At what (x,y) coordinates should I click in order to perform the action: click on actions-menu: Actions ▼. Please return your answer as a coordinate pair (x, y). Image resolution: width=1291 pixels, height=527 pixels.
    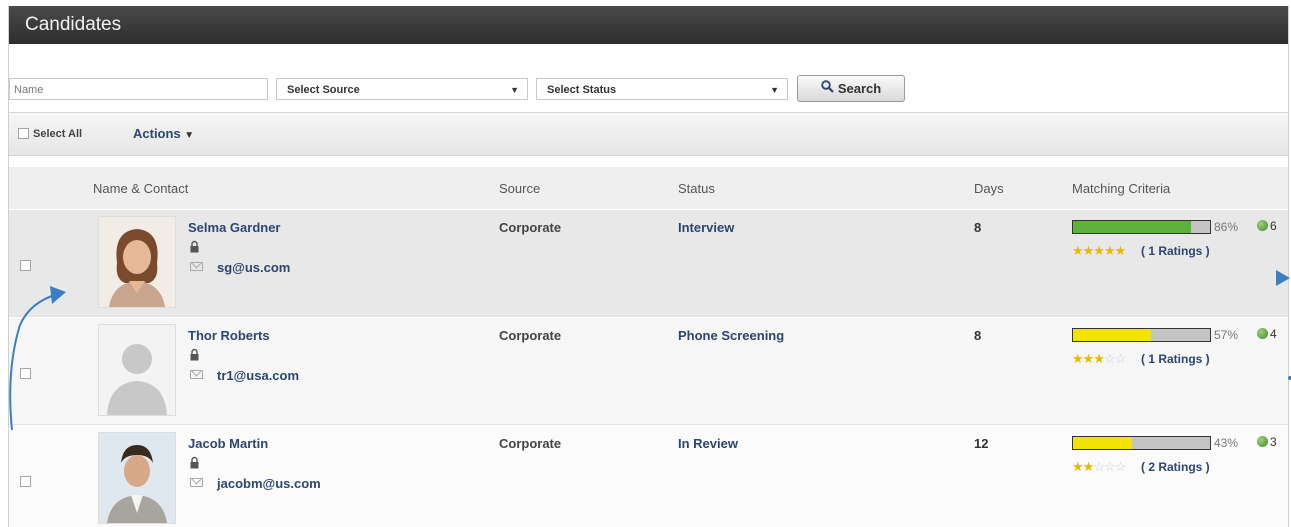
    Looking at the image, I should click on (163, 133).